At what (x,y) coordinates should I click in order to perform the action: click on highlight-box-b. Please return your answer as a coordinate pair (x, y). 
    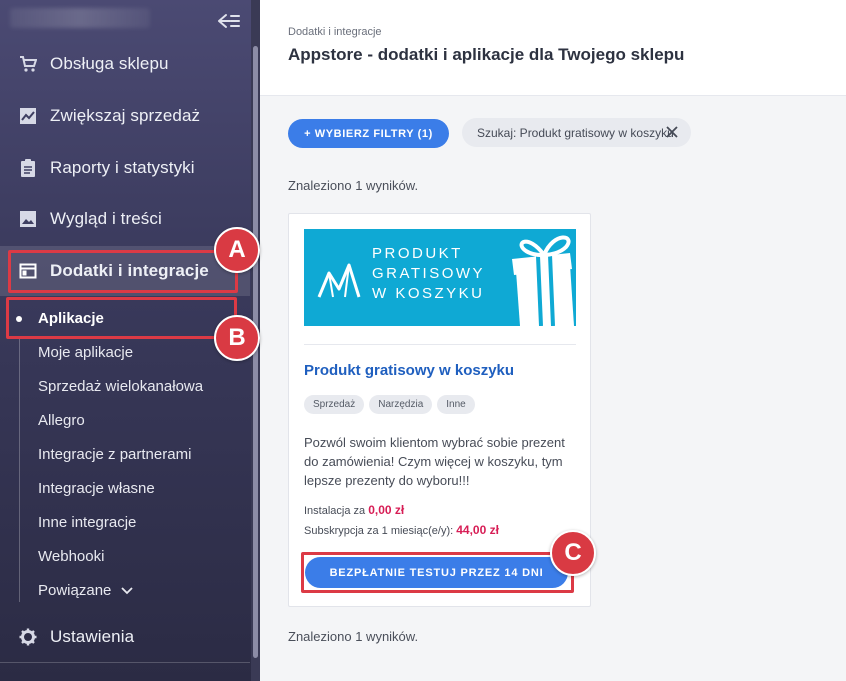
    Looking at the image, I should click on (121, 318).